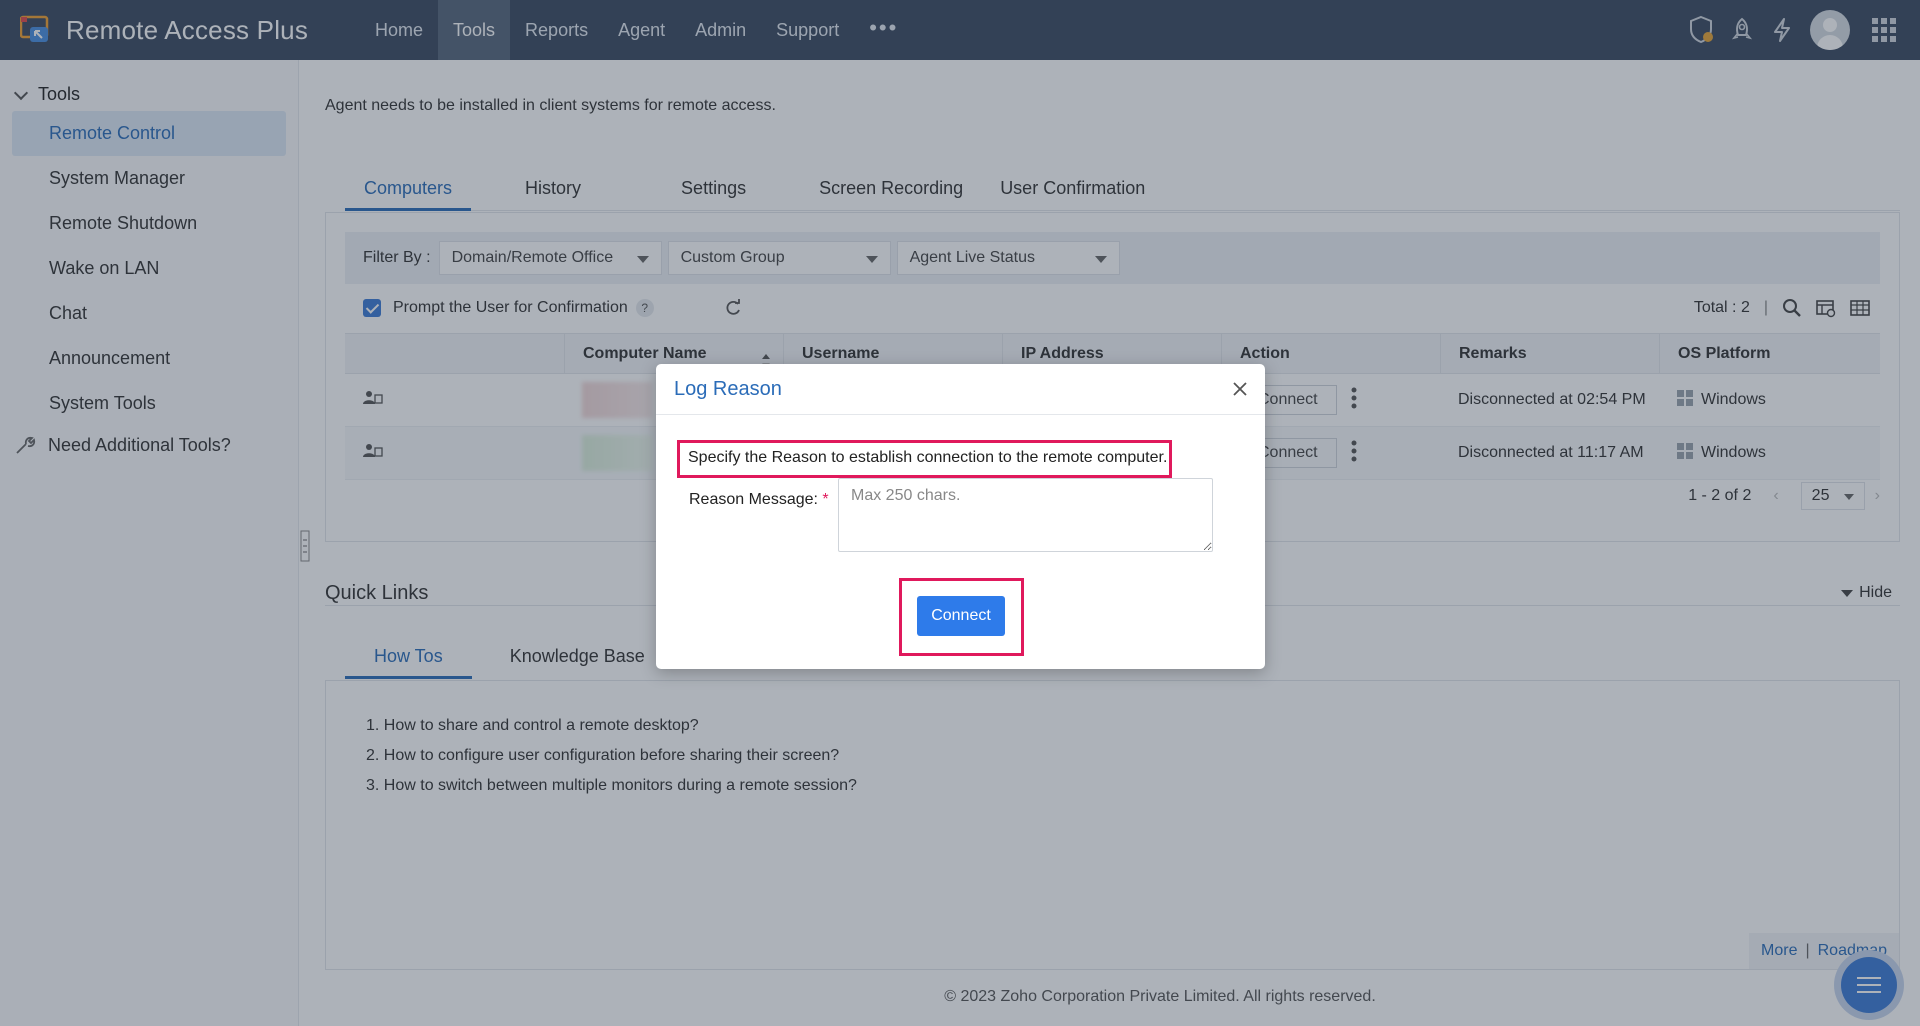 The image size is (1920, 1026). I want to click on reason-message-label: Reason Message: *, so click(759, 500).